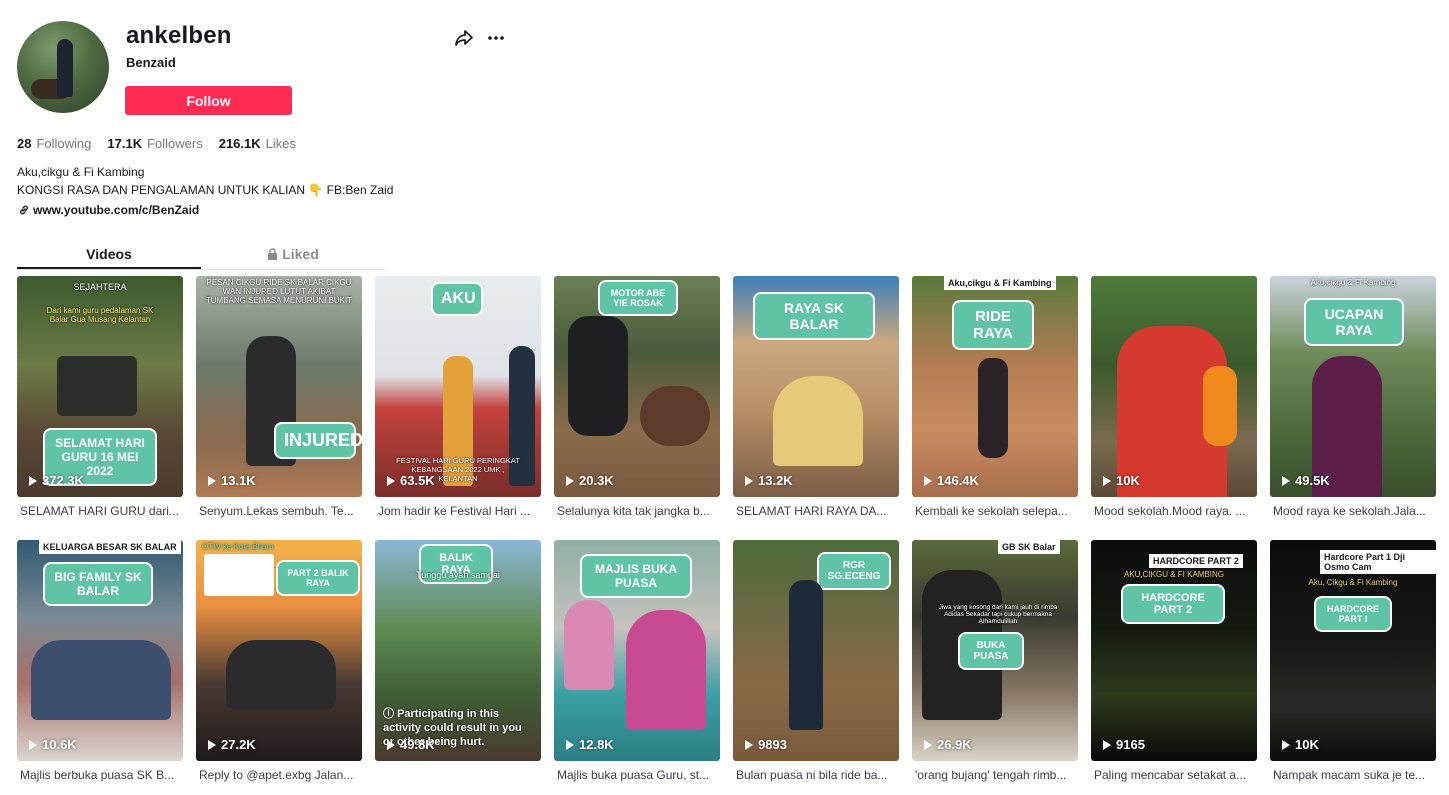  Describe the element at coordinates (637, 386) in the screenshot. I see `video-thumbnail: MOTOR ABE YIE ROSAK 20.3K` at that location.